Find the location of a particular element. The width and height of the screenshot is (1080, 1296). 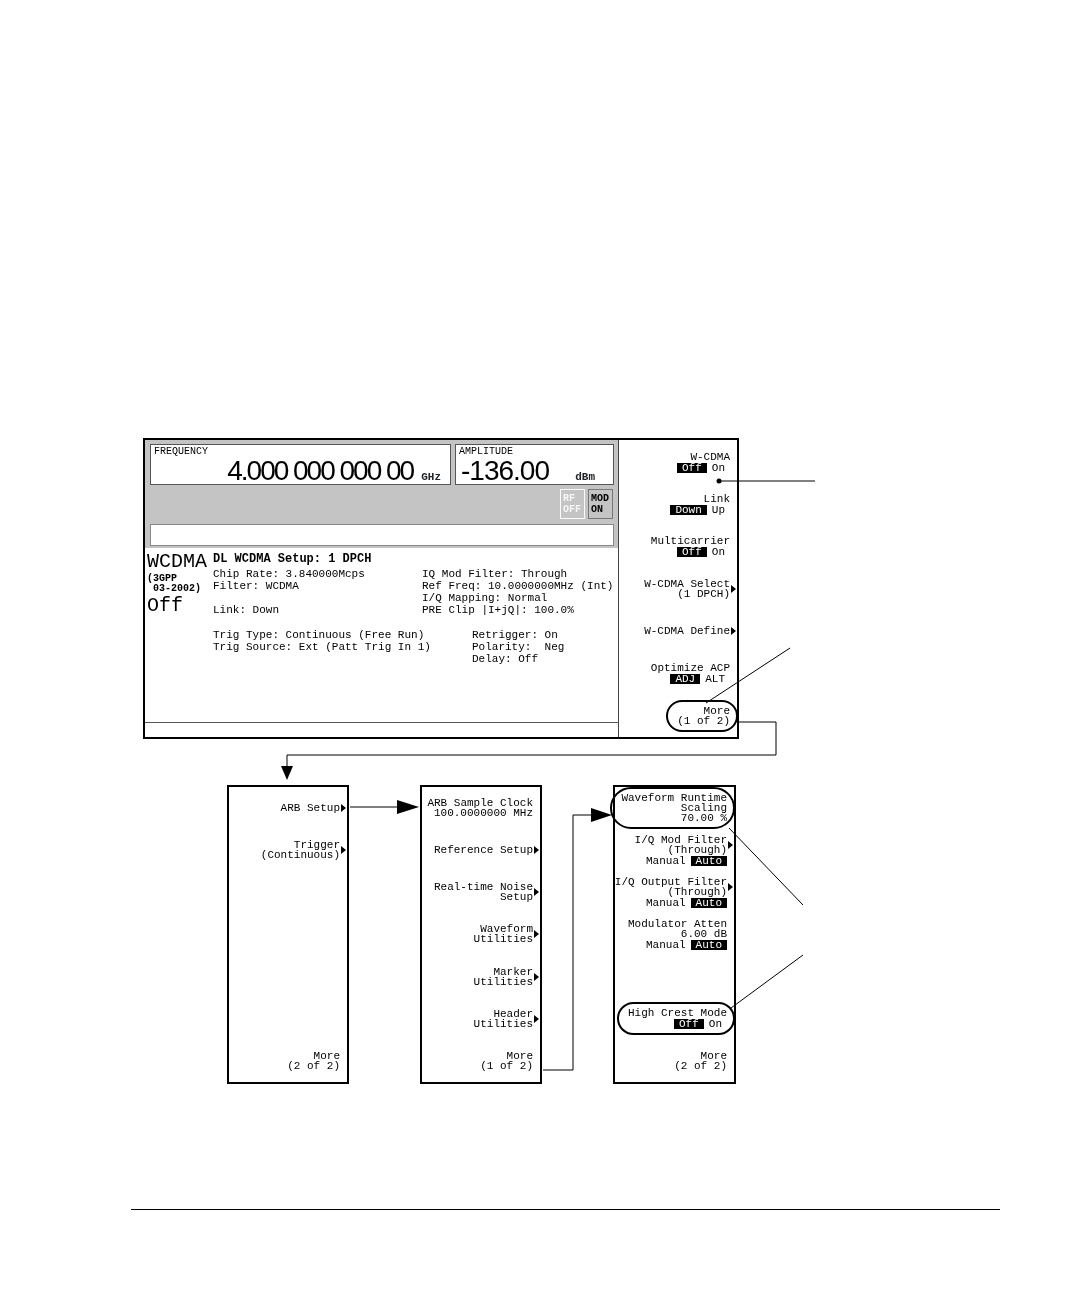

softkey-label: Multicarrier is located at coordinates (690, 541).